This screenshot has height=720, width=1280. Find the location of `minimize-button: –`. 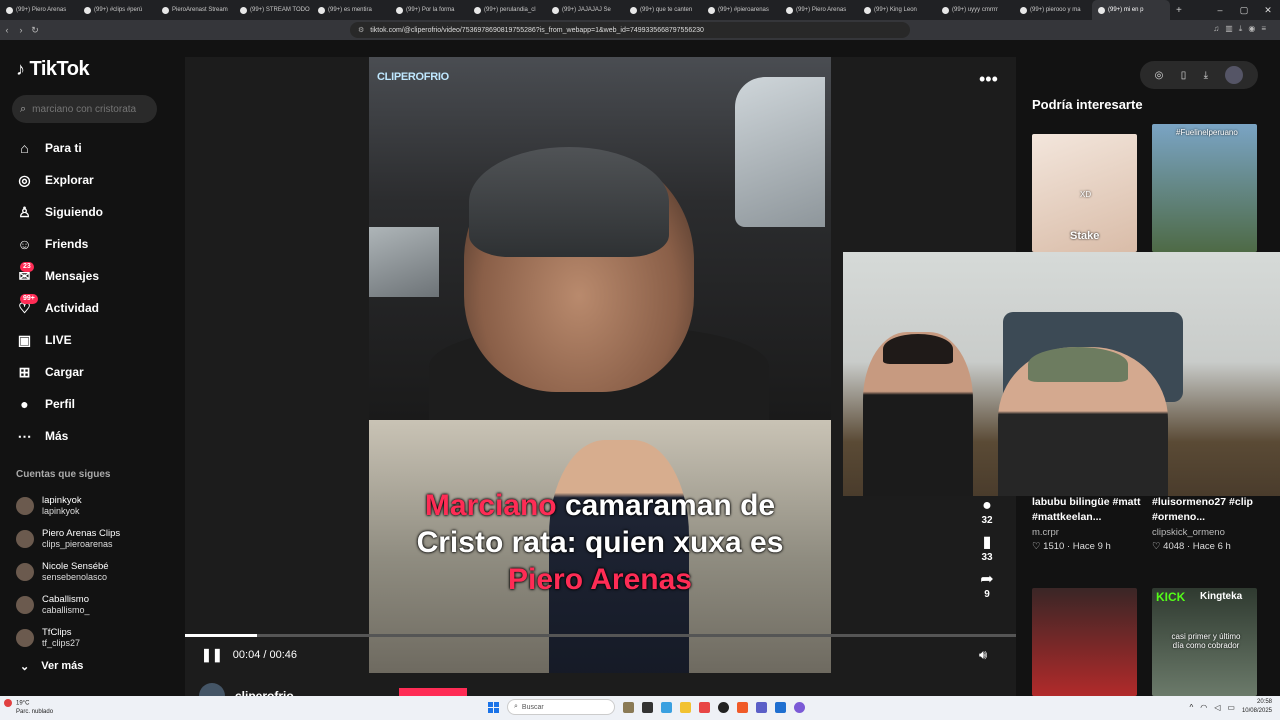

minimize-button: – is located at coordinates (1220, 10).